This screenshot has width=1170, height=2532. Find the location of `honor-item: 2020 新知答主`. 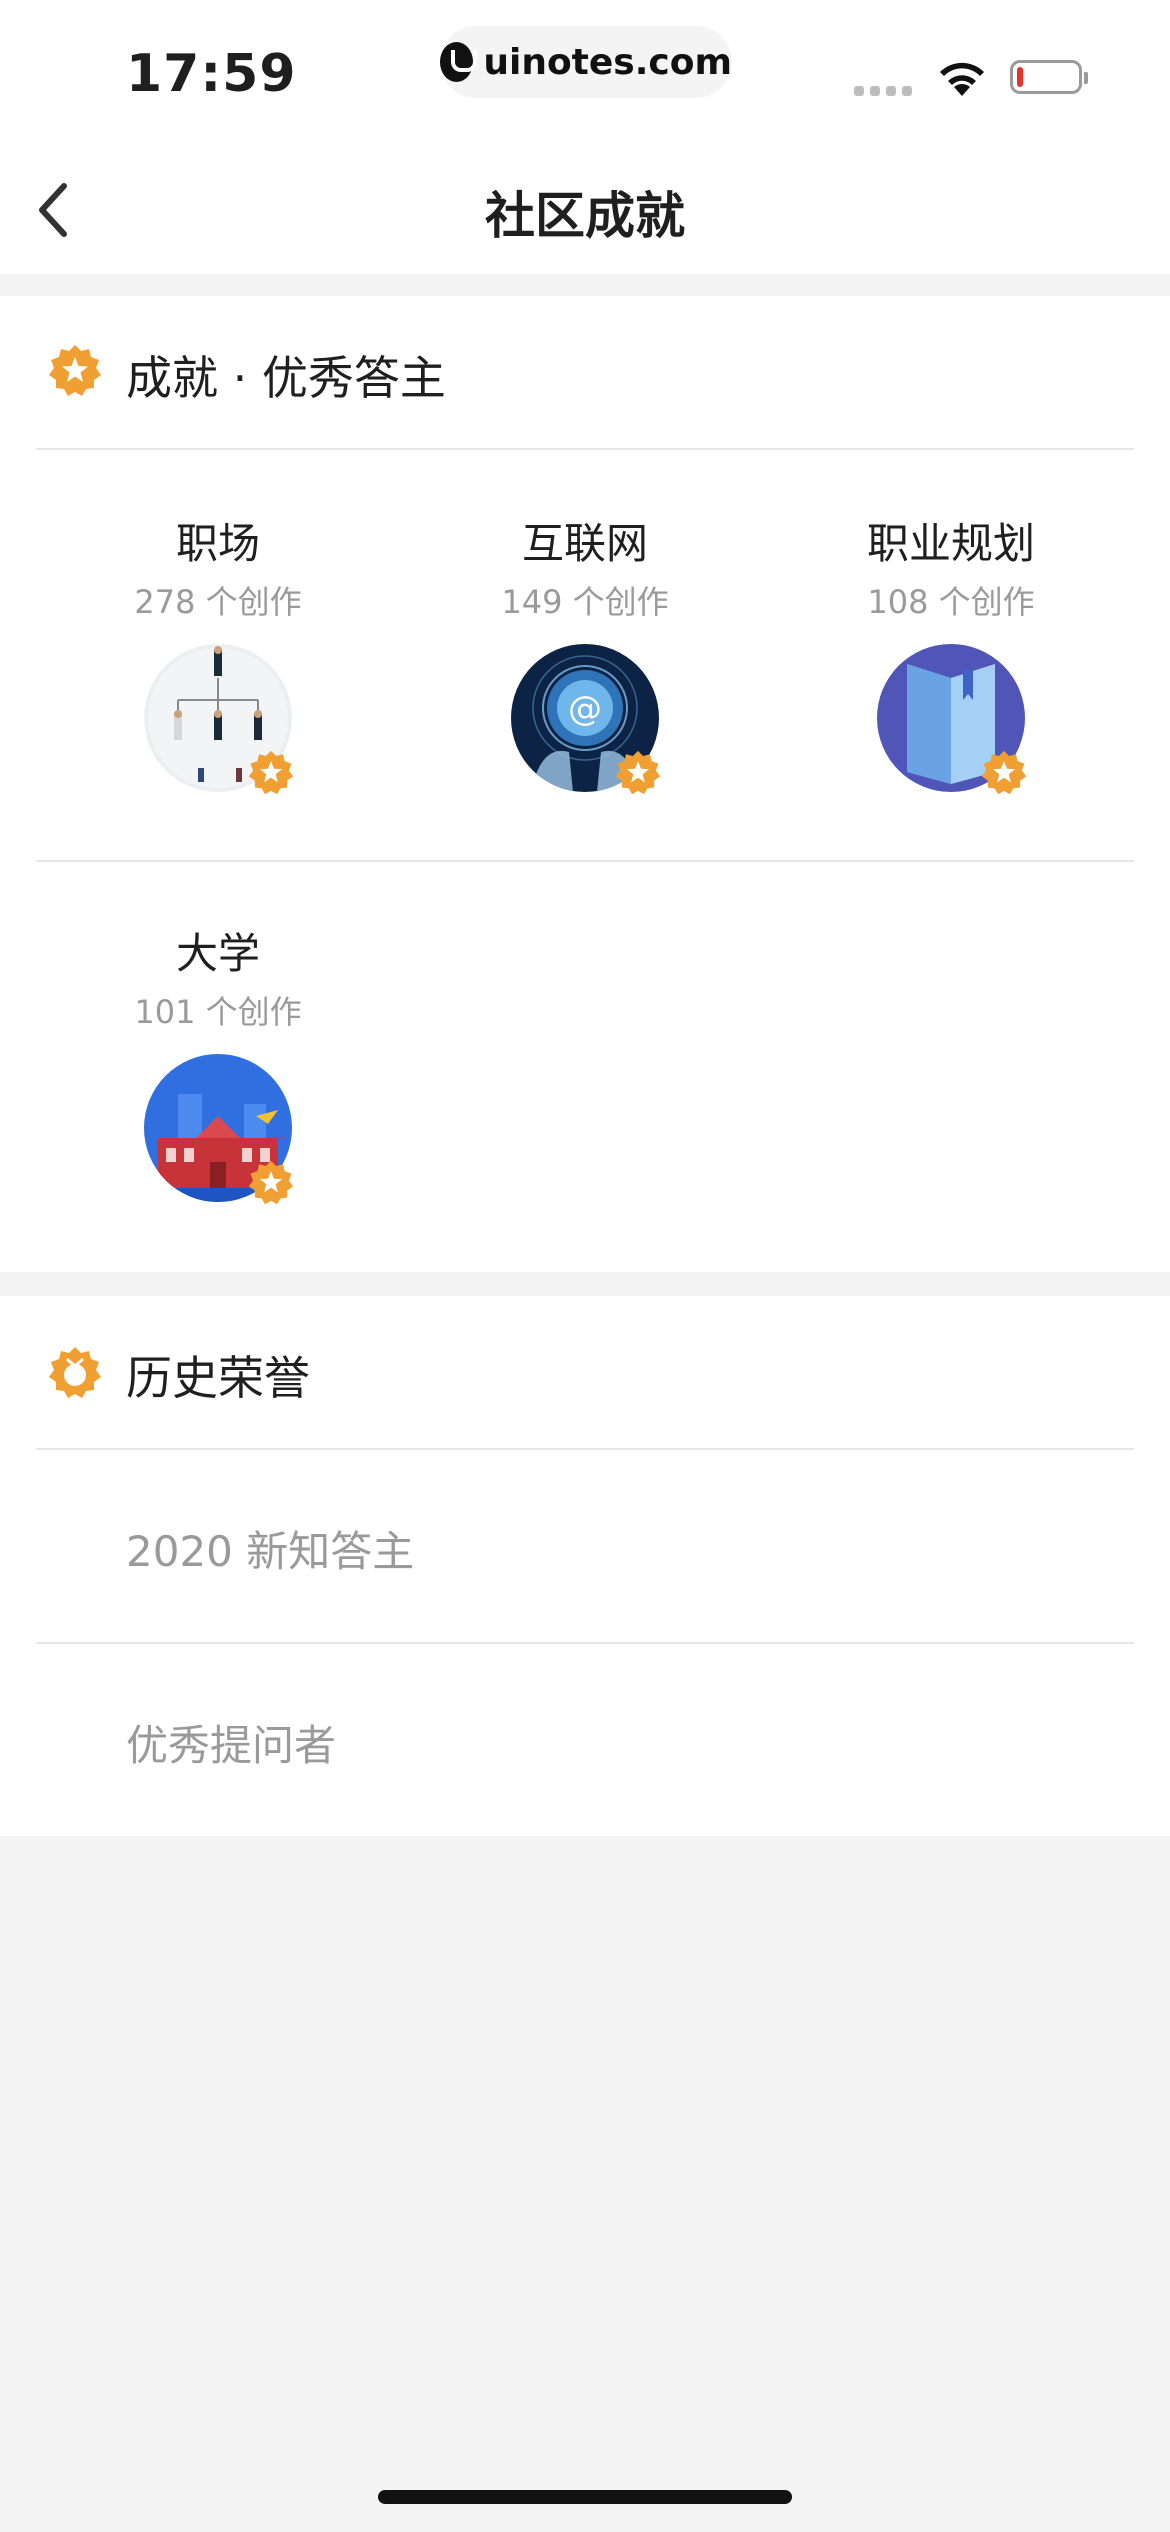

honor-item: 2020 新知答主 is located at coordinates (270, 1551).